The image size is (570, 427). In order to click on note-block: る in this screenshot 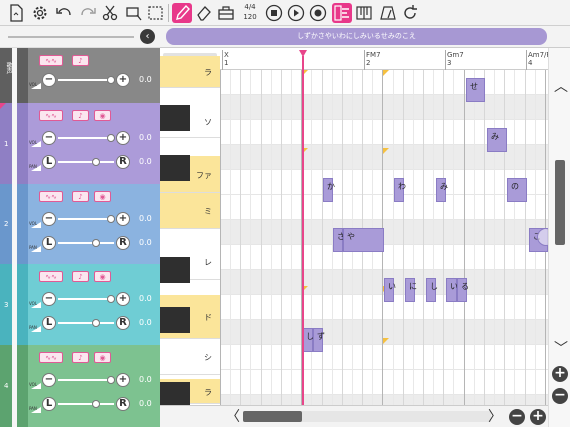, I will do `click(463, 290)`.